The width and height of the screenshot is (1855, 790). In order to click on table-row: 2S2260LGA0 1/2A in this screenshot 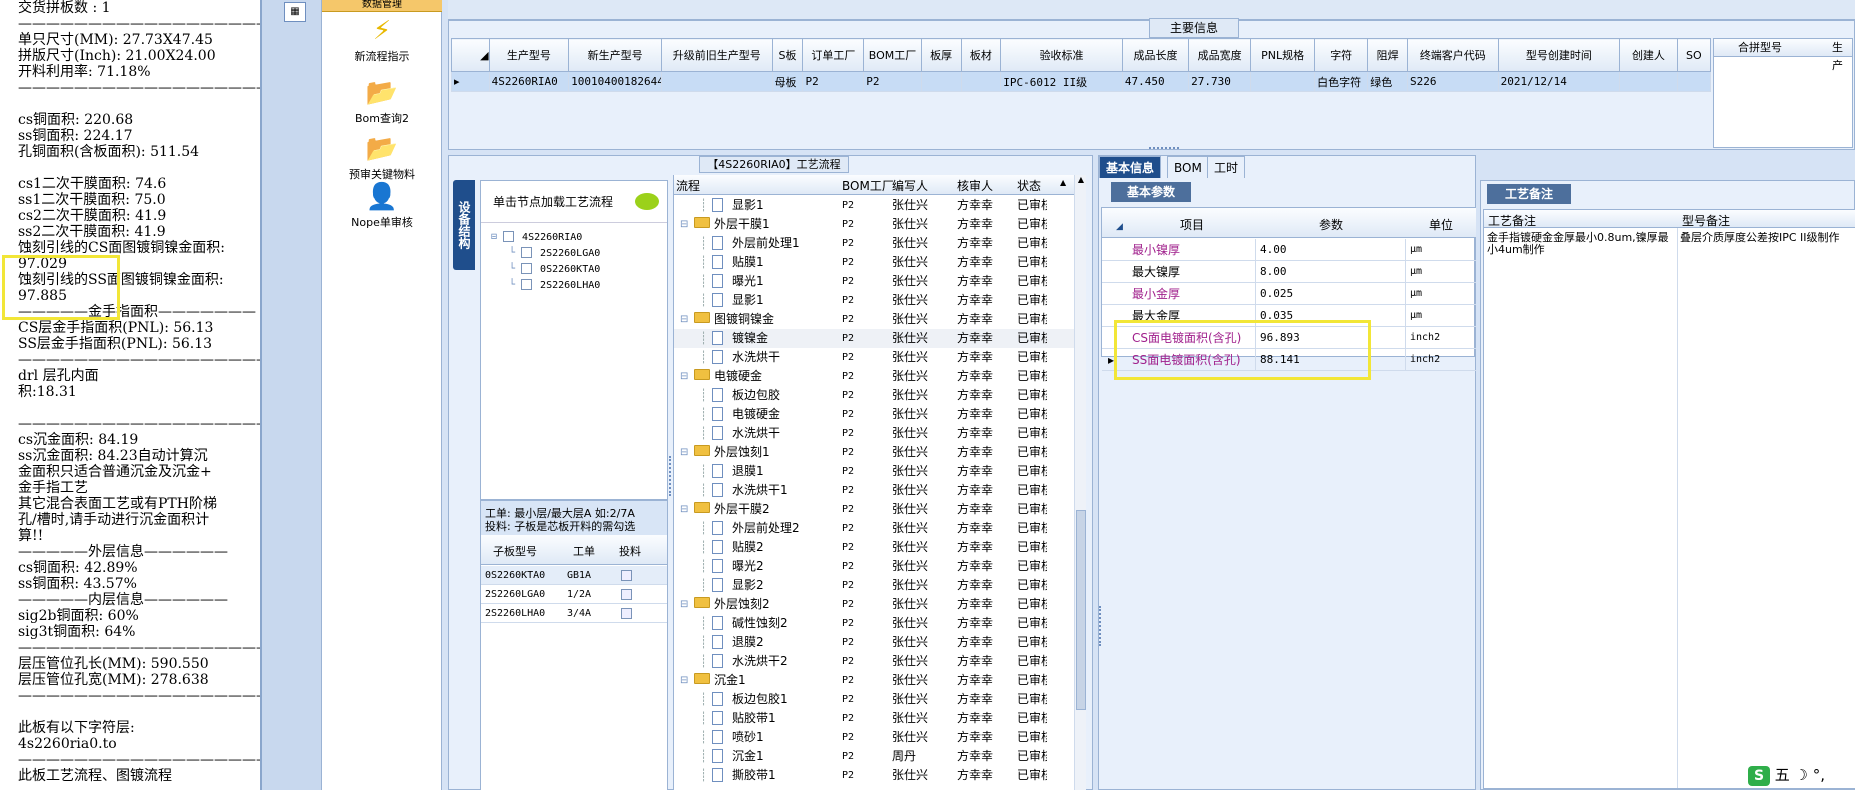, I will do `click(574, 594)`.